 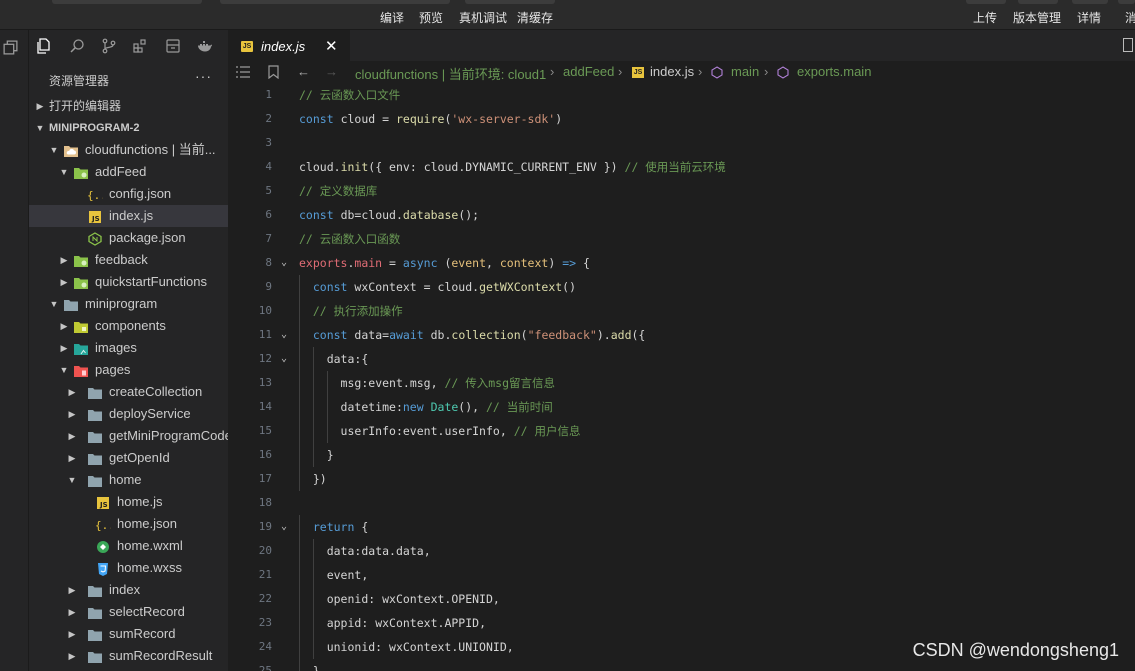 What do you see at coordinates (128, 370) in the screenshot?
I see `folder-item: ▼ pages` at bounding box center [128, 370].